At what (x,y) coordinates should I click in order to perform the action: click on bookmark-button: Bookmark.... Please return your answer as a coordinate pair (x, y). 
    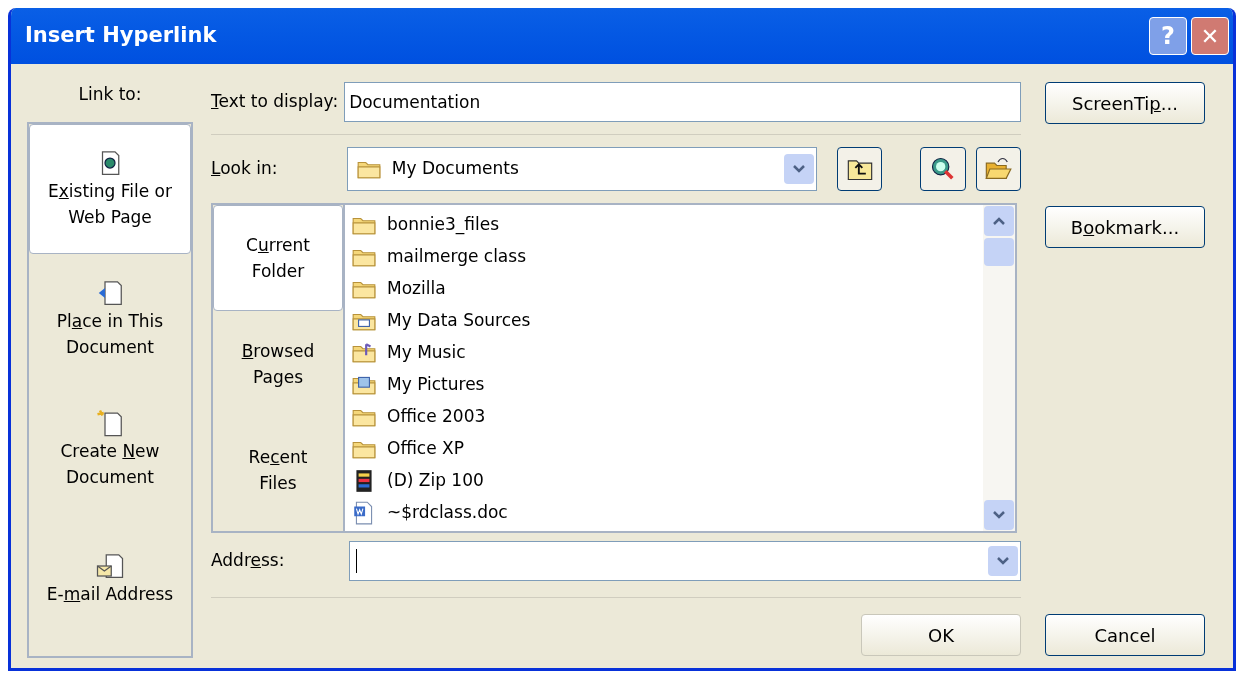
    Looking at the image, I should click on (1125, 227).